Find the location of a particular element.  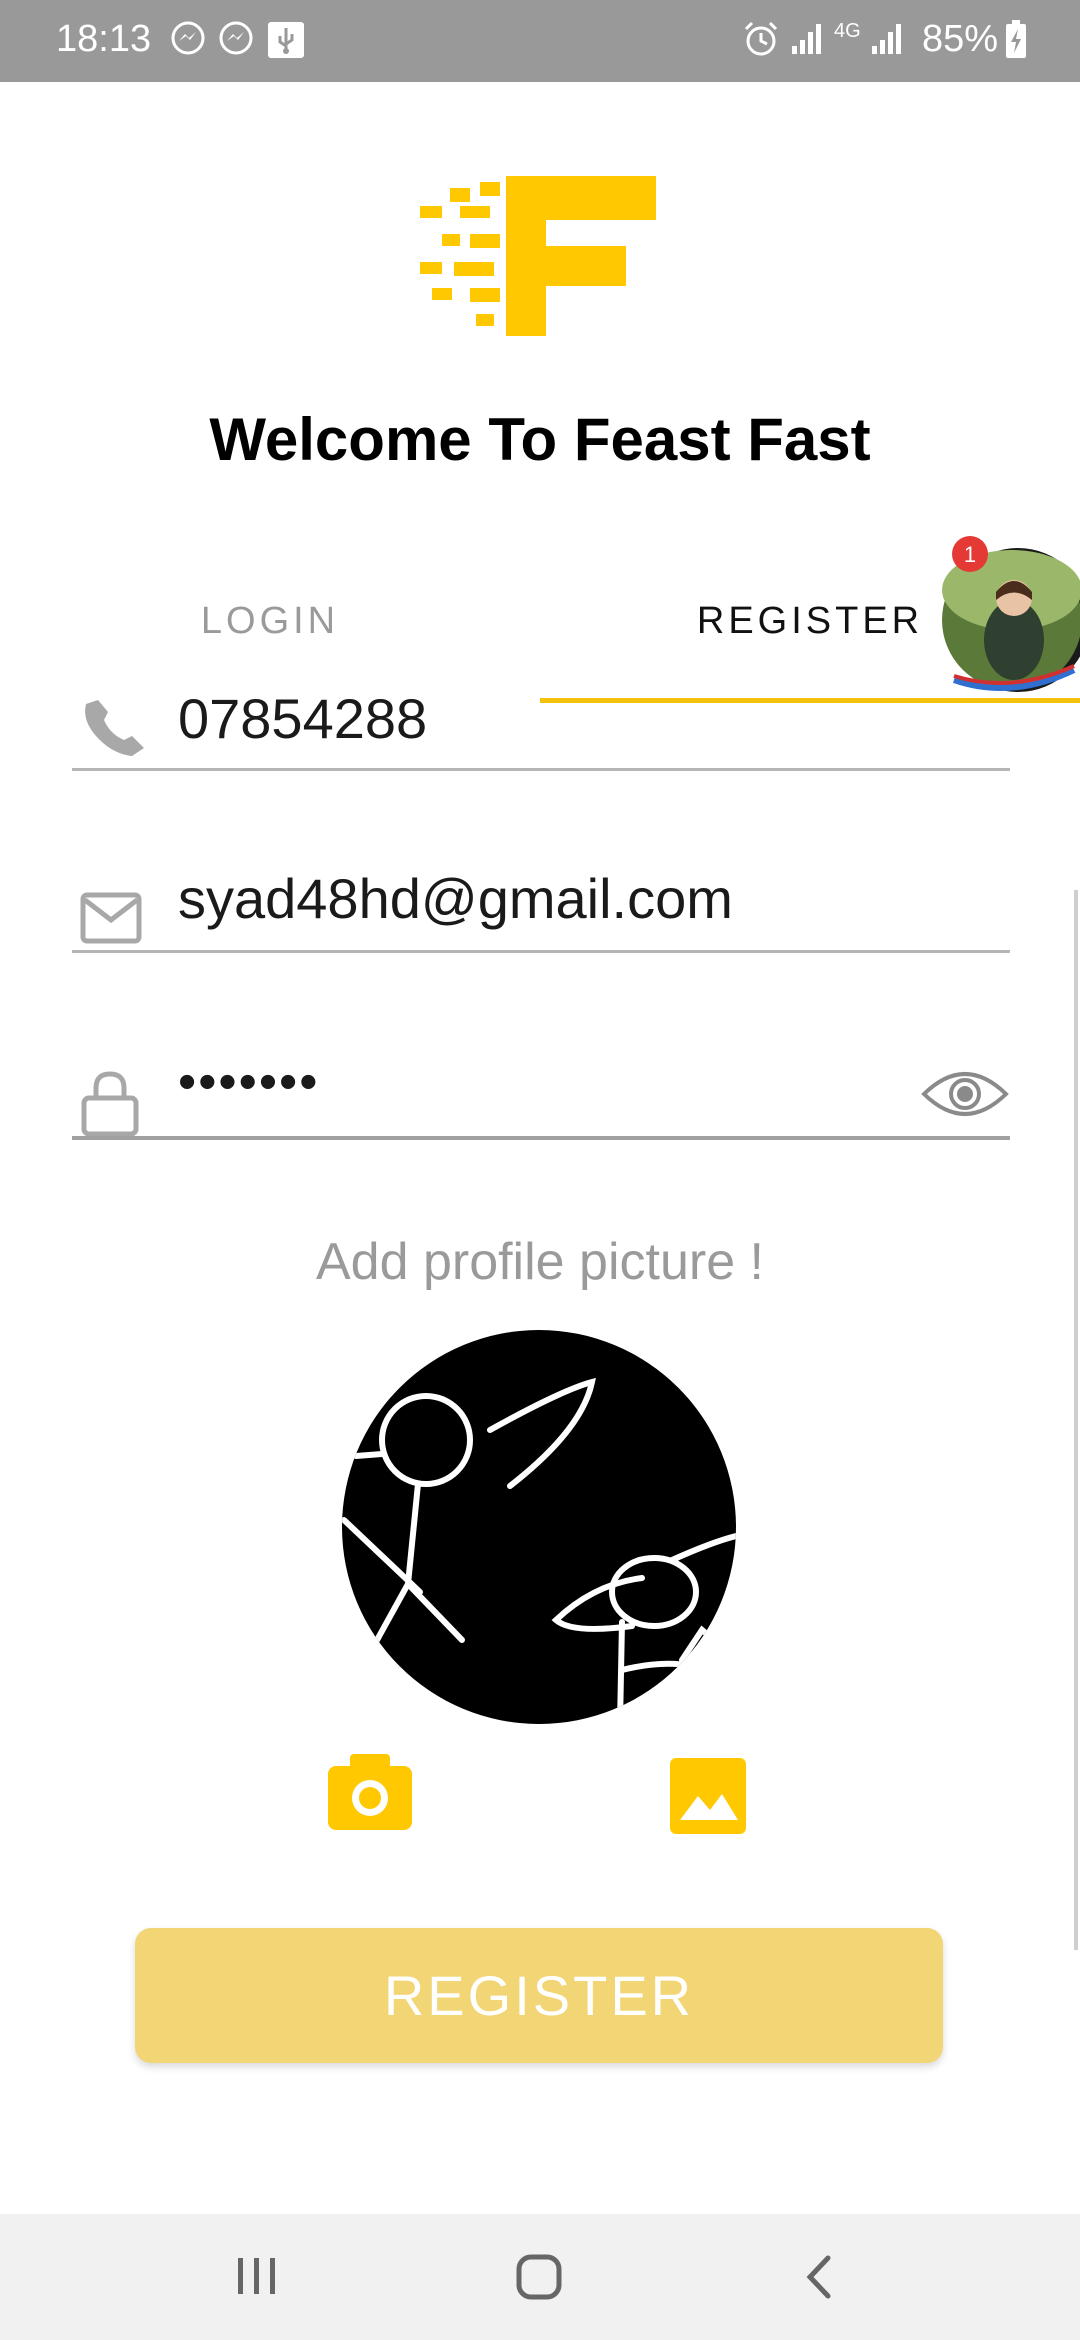

feast-fast-logo is located at coordinates (538, 256).